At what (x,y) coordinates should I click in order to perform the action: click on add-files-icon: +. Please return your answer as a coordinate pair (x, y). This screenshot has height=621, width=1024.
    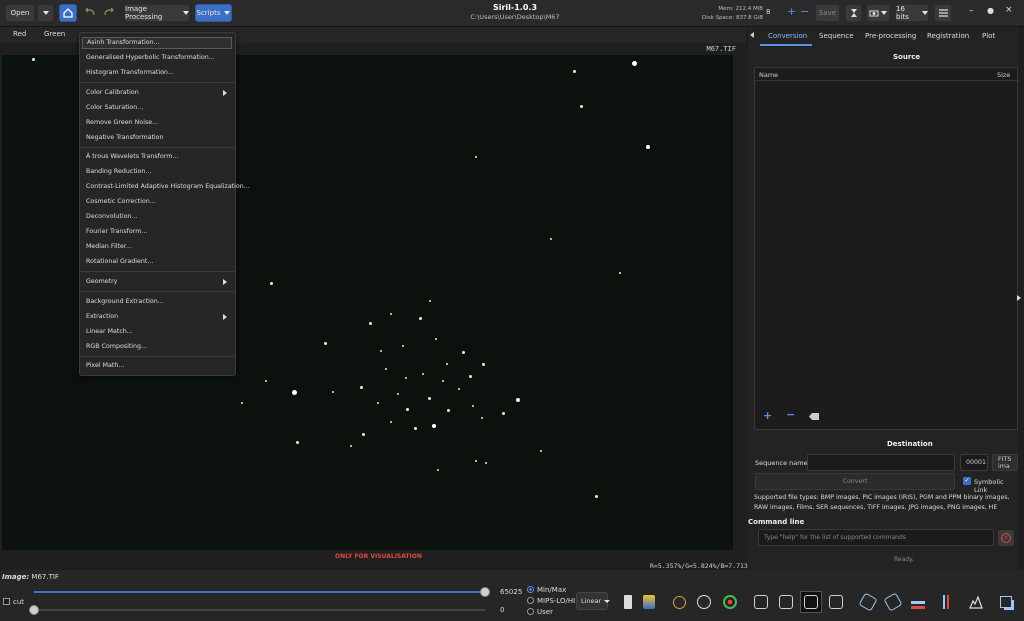
    Looking at the image, I should click on (767, 415).